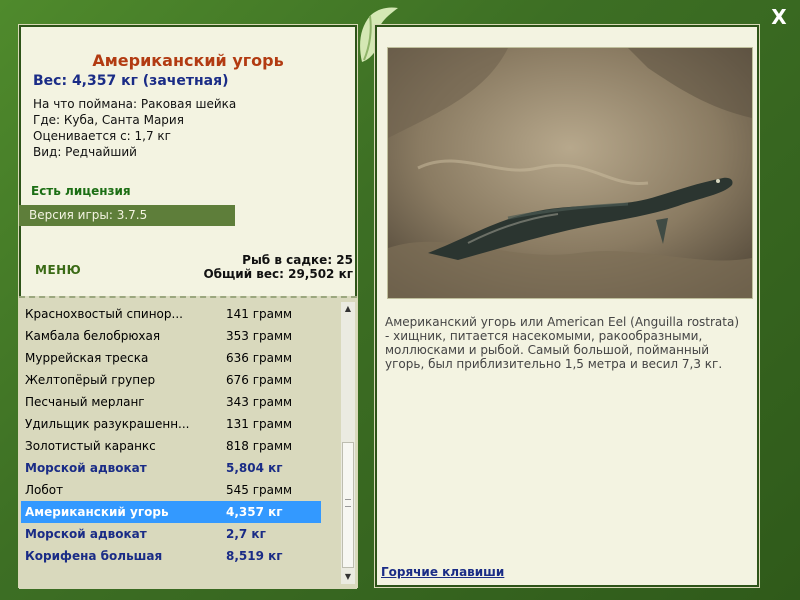 Image resolution: width=800 pixels, height=600 pixels. What do you see at coordinates (246, 534) in the screenshot?
I see `catch-fish-weight: 2,7 кг` at bounding box center [246, 534].